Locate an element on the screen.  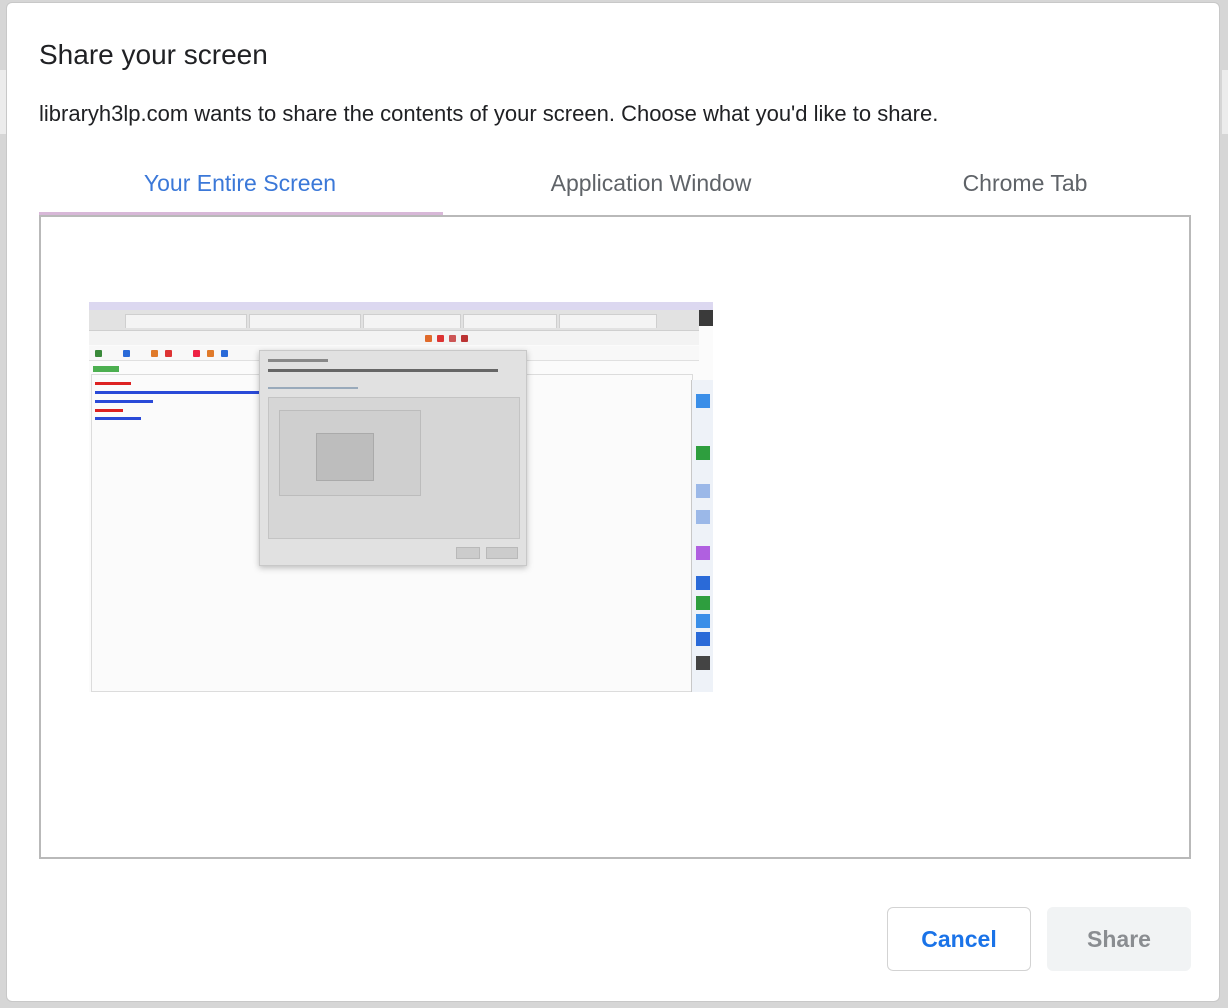
thumbnail-dialog-subtitle-line is located at coordinates (383, 370).